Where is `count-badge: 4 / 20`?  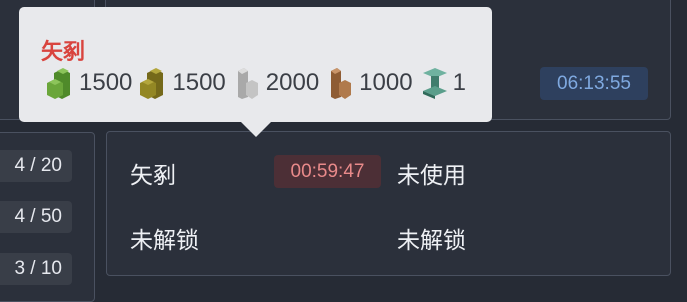
count-badge: 4 / 20 is located at coordinates (36, 166).